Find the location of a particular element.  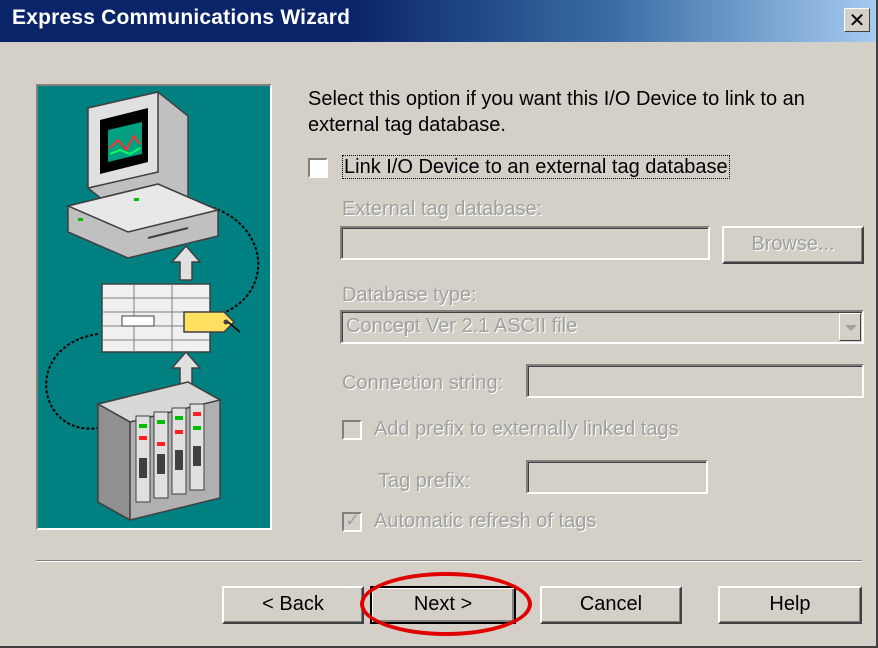

add-prefix-label: Add prefix to externally linked tags is located at coordinates (526, 429).